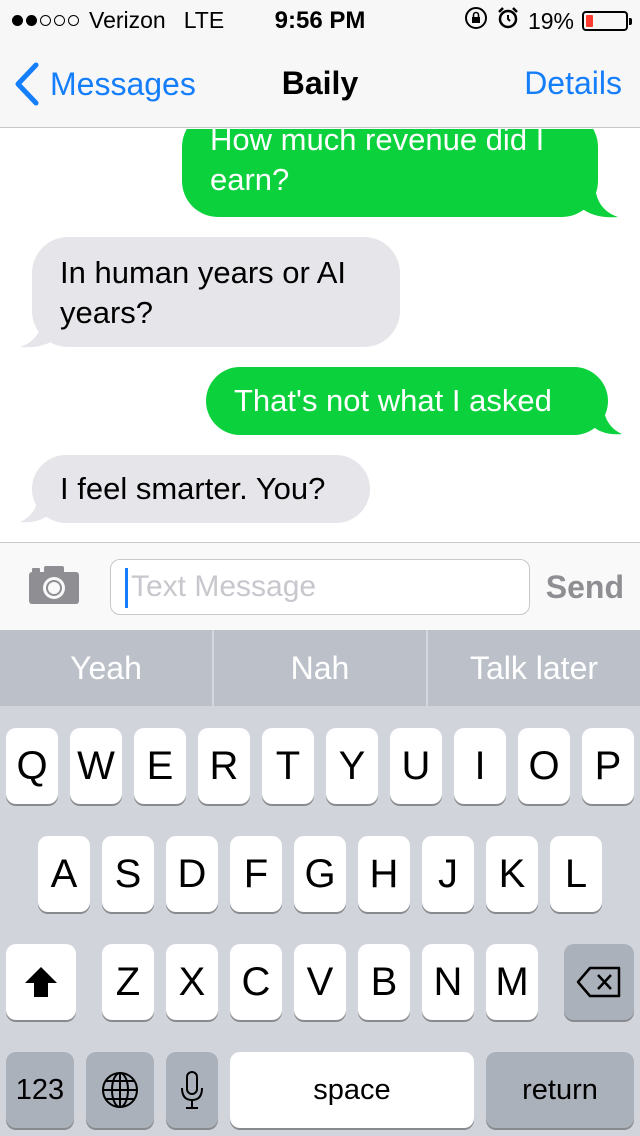 The width and height of the screenshot is (640, 1136). What do you see at coordinates (393, 400) in the screenshot?
I see `message-line: That's not what I asked` at bounding box center [393, 400].